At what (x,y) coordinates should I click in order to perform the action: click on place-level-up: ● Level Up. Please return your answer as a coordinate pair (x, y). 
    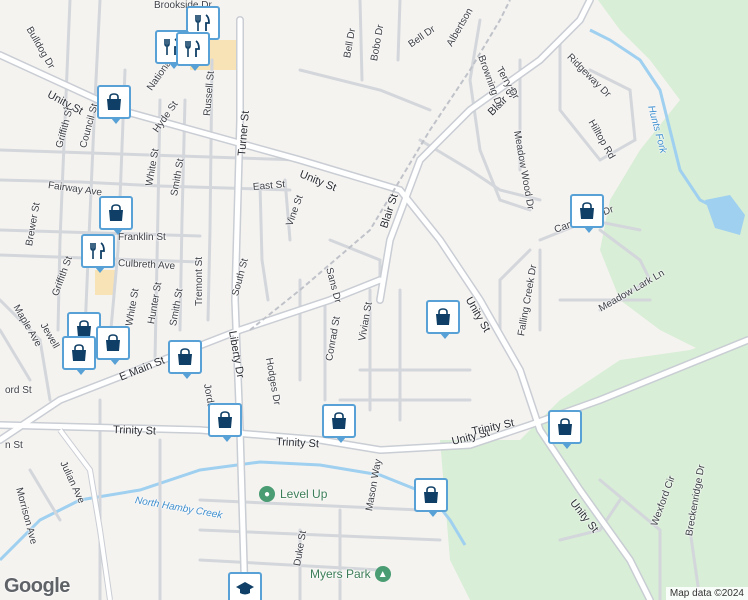
    Looking at the image, I should click on (293, 494).